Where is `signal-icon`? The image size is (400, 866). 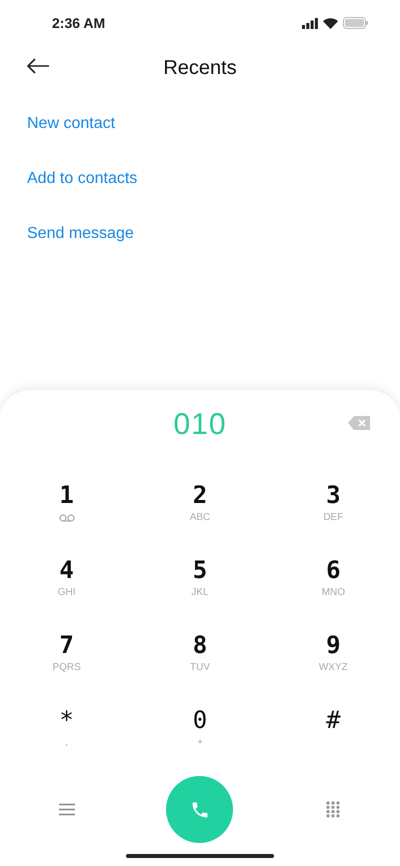
signal-icon is located at coordinates (310, 23).